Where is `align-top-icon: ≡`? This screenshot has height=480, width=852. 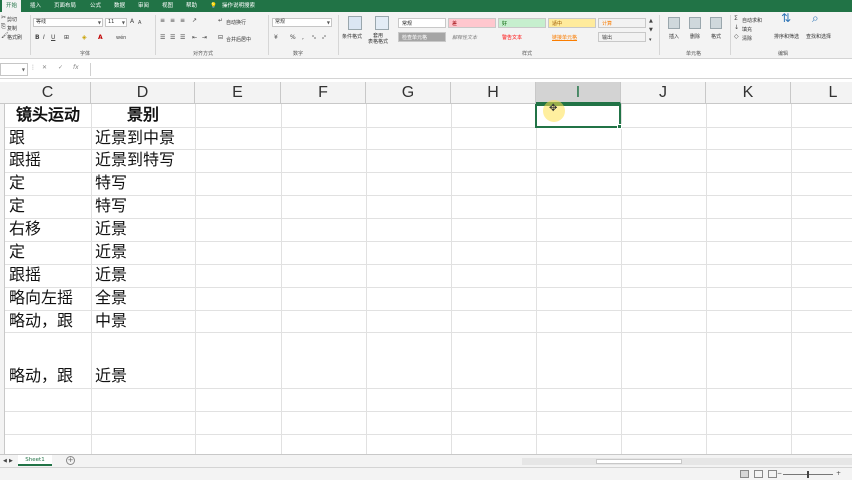
align-top-icon: ≡ is located at coordinates (162, 21).